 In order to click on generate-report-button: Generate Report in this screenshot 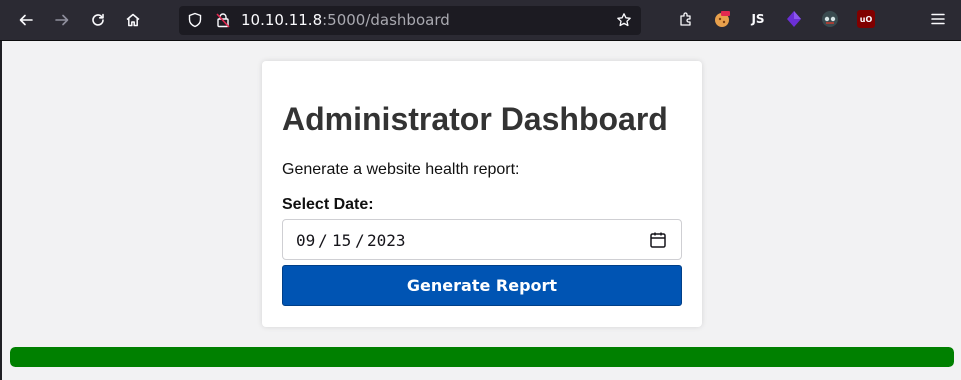, I will do `click(482, 285)`.